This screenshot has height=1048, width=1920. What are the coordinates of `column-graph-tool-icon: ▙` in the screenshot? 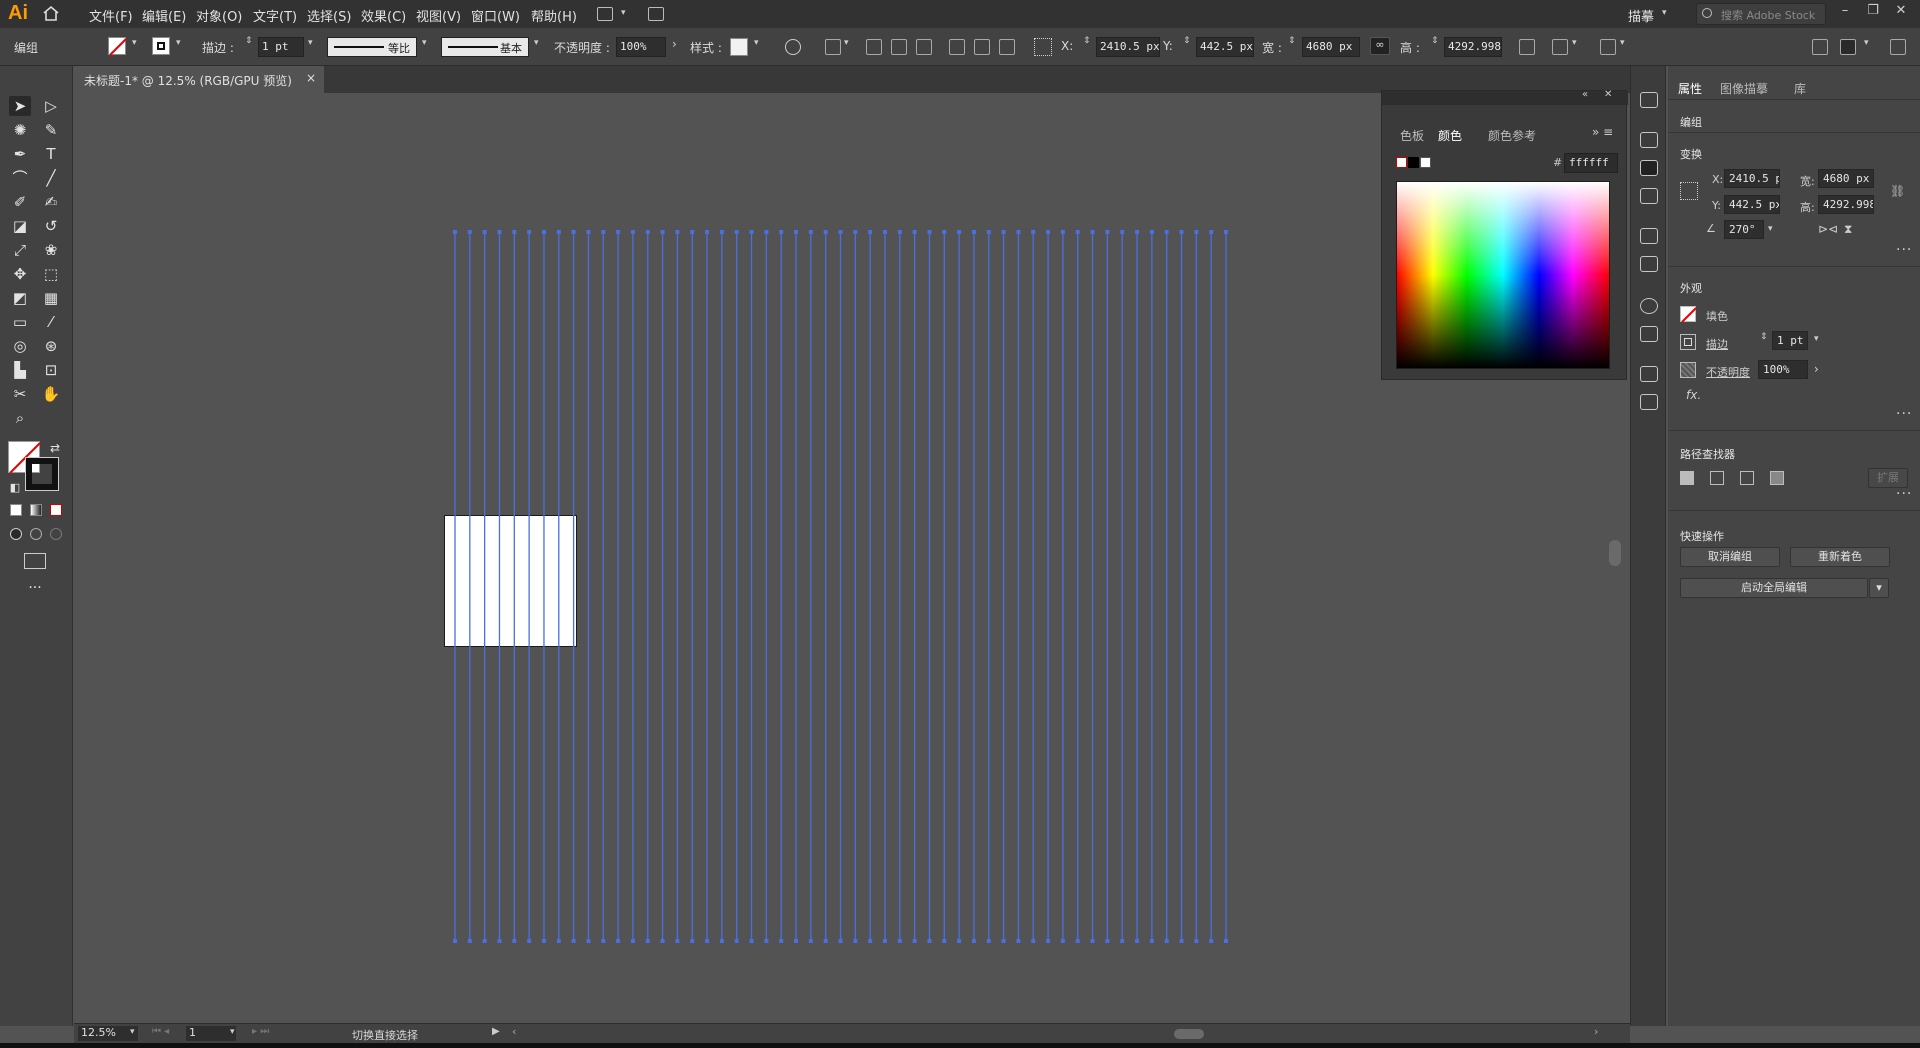 It's located at (20, 370).